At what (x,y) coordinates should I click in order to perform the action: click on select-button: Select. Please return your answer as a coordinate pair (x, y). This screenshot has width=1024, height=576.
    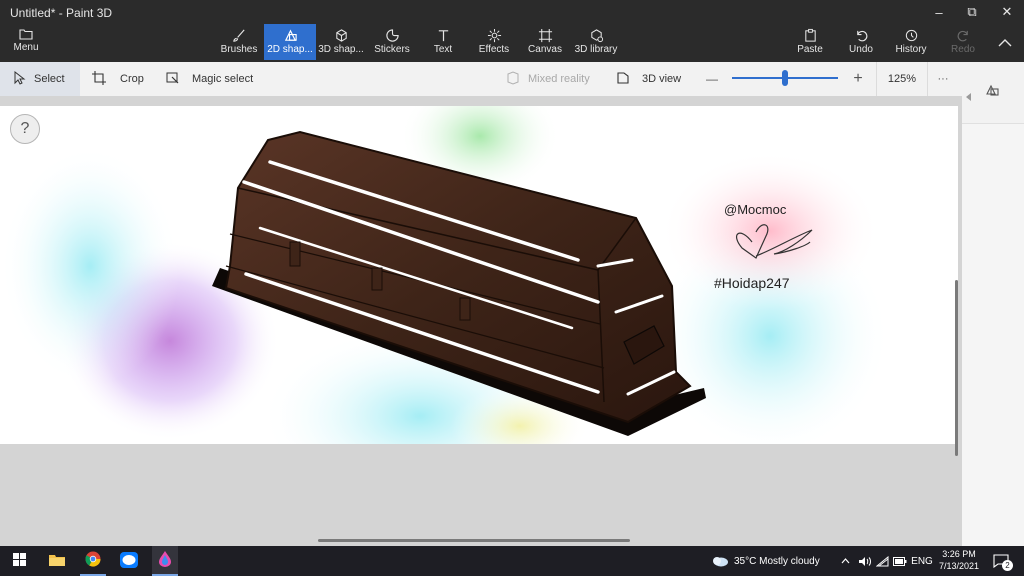
    Looking at the image, I should click on (40, 79).